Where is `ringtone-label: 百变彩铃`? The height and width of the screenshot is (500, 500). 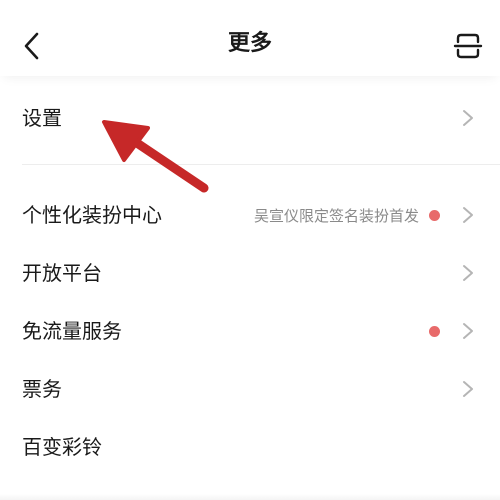 ringtone-label: 百变彩铃 is located at coordinates (62, 447).